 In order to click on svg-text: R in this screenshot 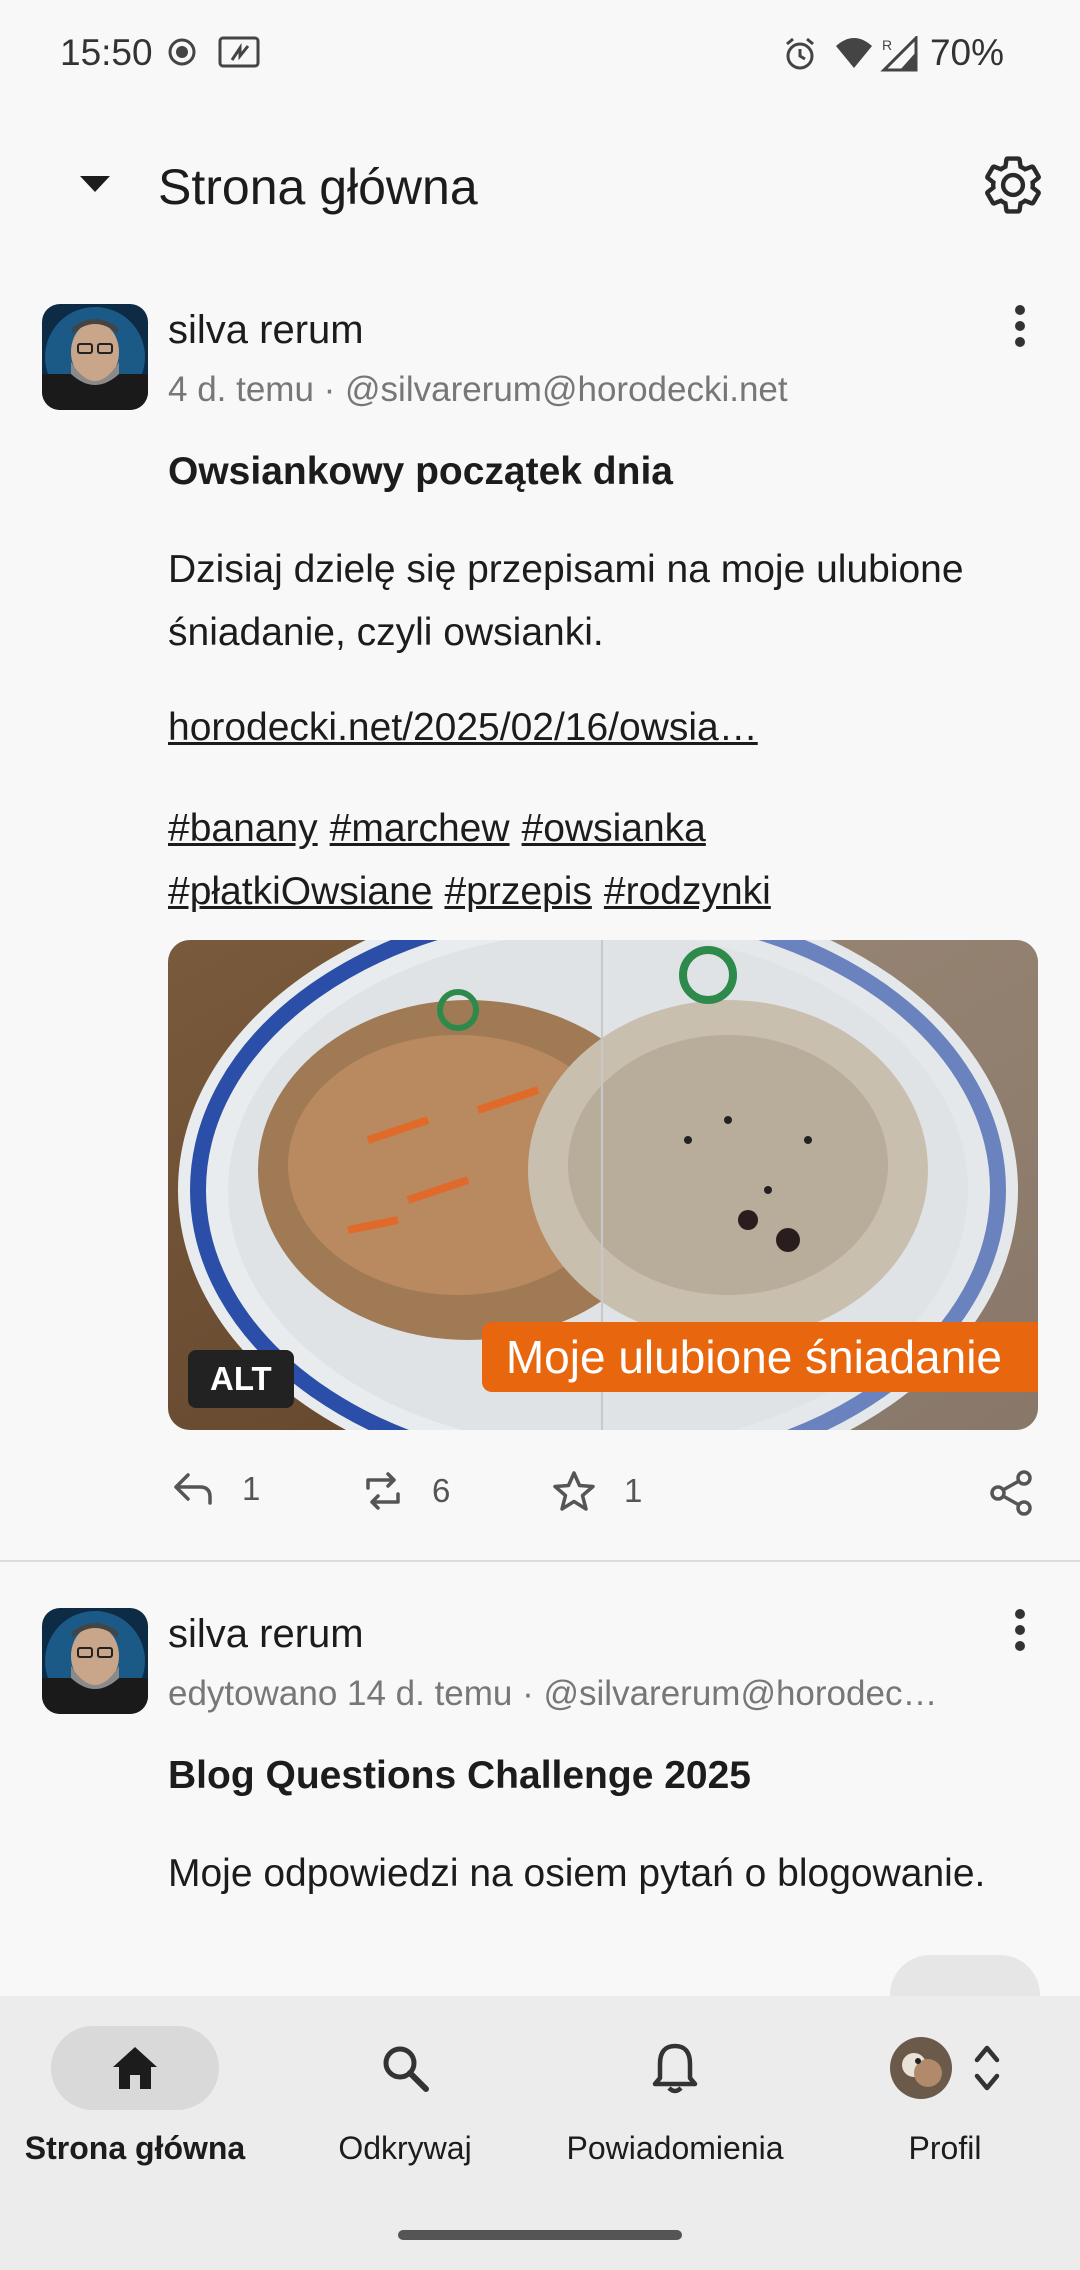, I will do `click(887, 45)`.